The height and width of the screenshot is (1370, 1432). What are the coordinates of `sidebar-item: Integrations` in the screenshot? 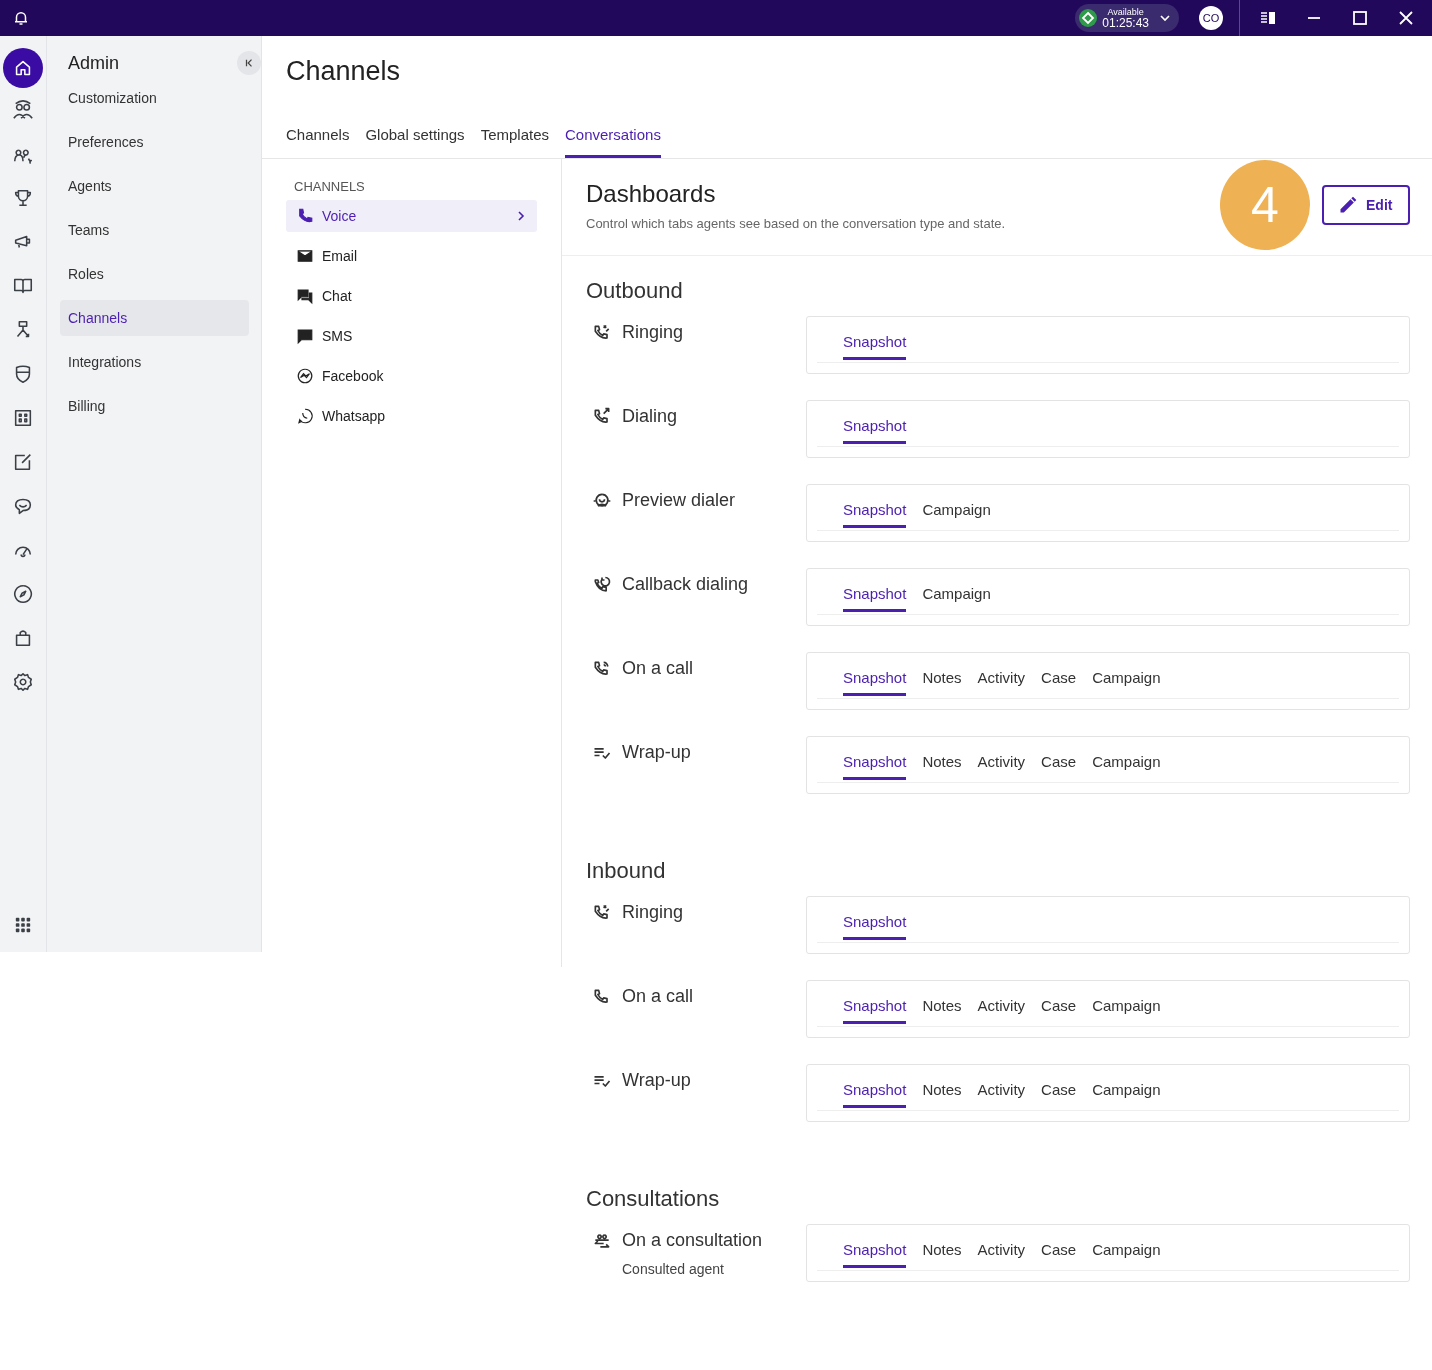 It's located at (154, 362).